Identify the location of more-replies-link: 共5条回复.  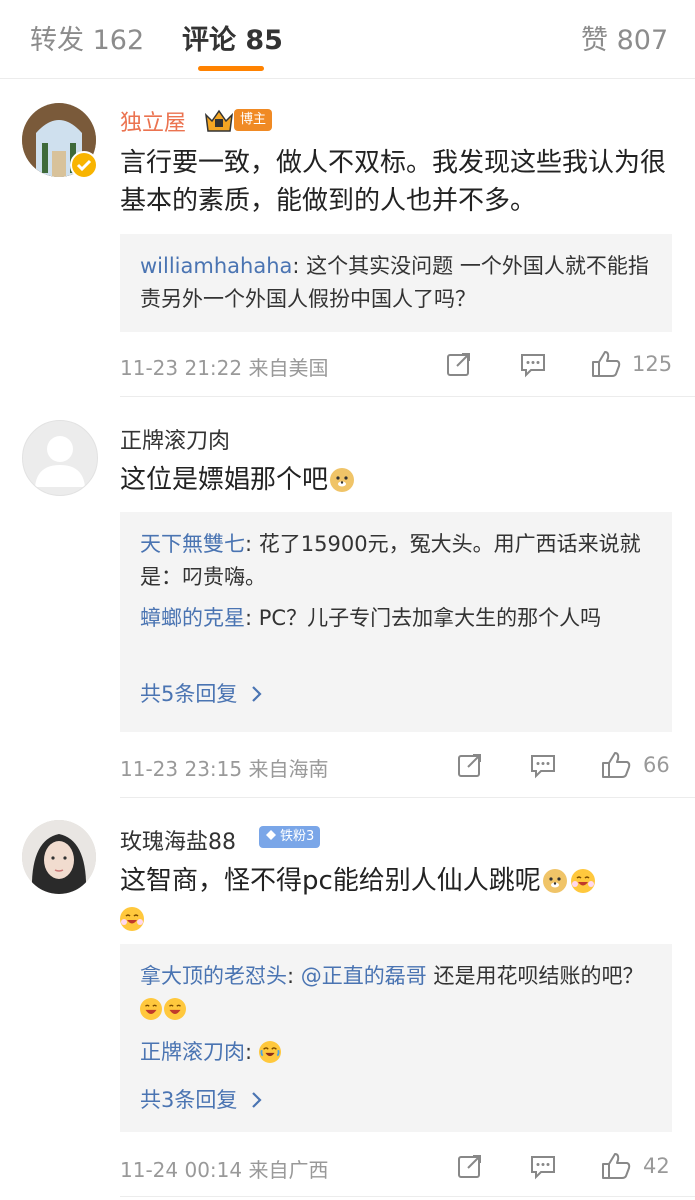
(202, 693).